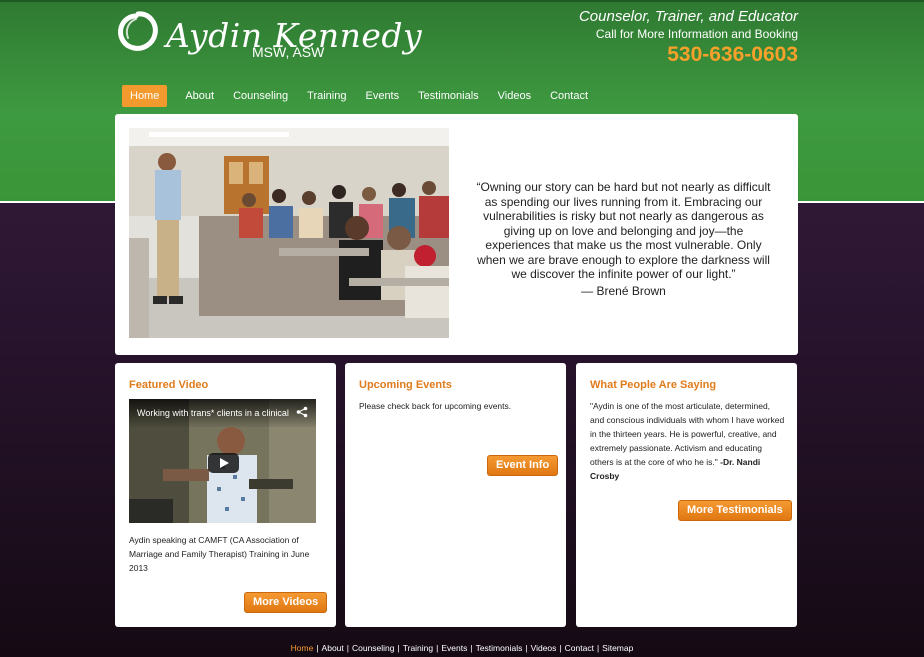 Image resolution: width=924 pixels, height=657 pixels. Describe the element at coordinates (653, 385) in the screenshot. I see `testimonials-title: What People Are Saying` at that location.